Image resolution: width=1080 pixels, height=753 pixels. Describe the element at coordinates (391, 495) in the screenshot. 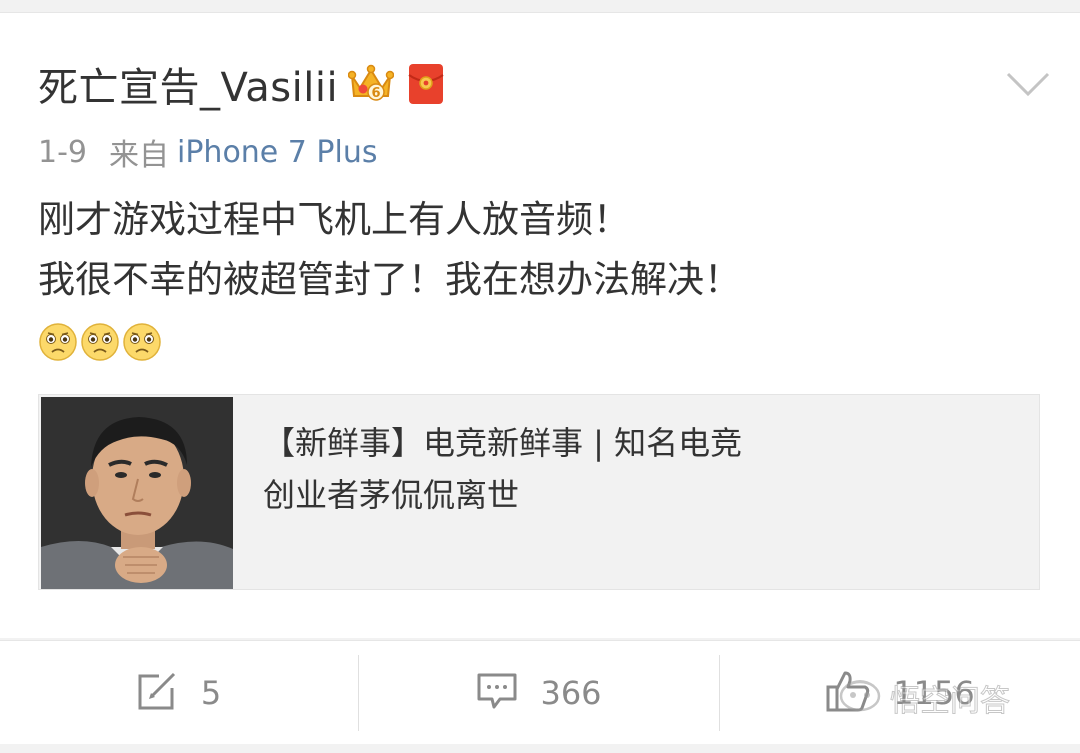

I see `link-title-line: 创业者茅侃侃离世` at that location.